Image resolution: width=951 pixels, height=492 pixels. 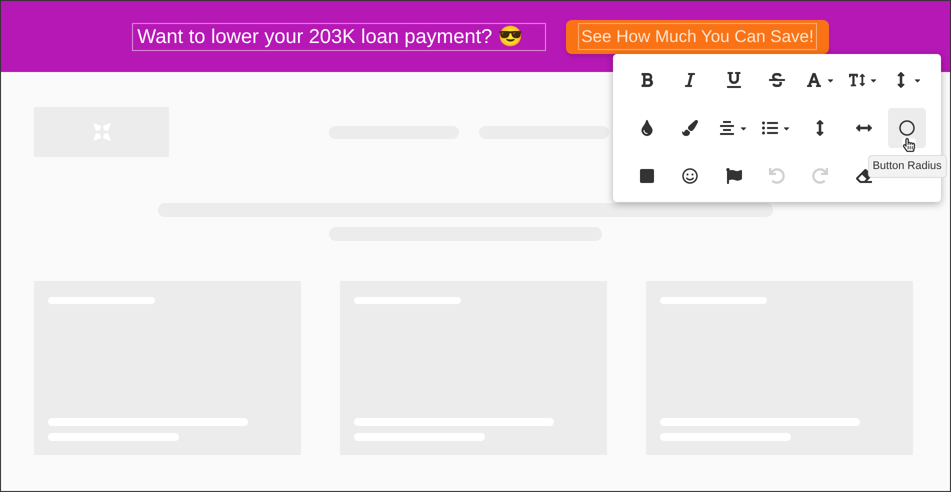 I want to click on paintbrush-icon, so click(x=690, y=128).